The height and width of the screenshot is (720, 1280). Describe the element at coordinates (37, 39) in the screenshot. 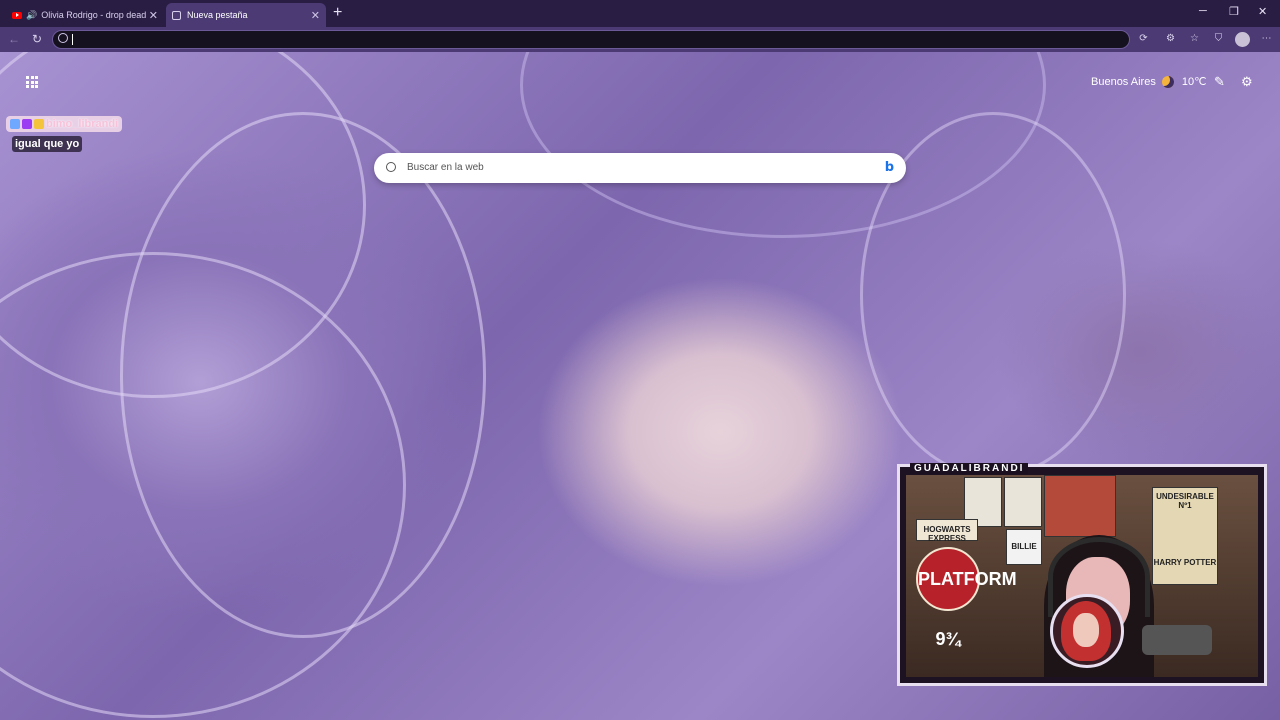

I see `refresh-button: ↻` at that location.